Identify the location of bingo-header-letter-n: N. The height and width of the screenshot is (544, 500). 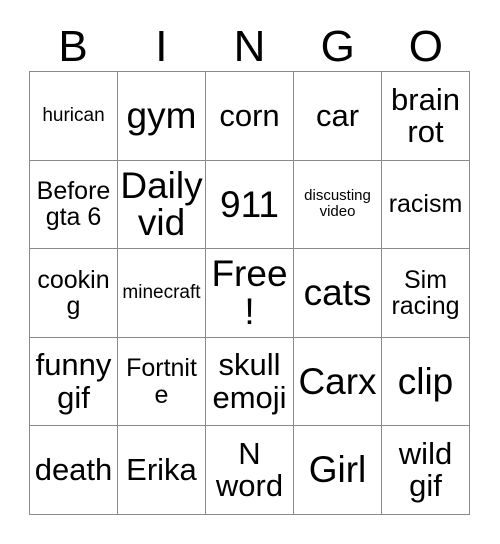
(249, 46).